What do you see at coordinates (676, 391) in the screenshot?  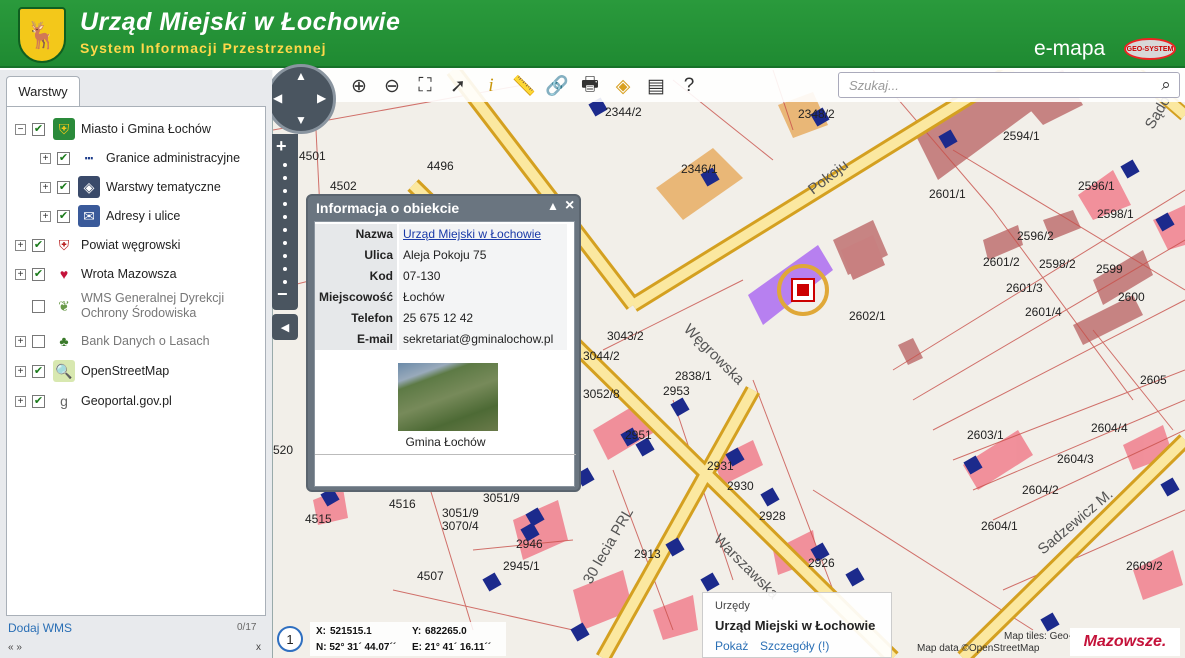 I see `svg-text: 2953` at bounding box center [676, 391].